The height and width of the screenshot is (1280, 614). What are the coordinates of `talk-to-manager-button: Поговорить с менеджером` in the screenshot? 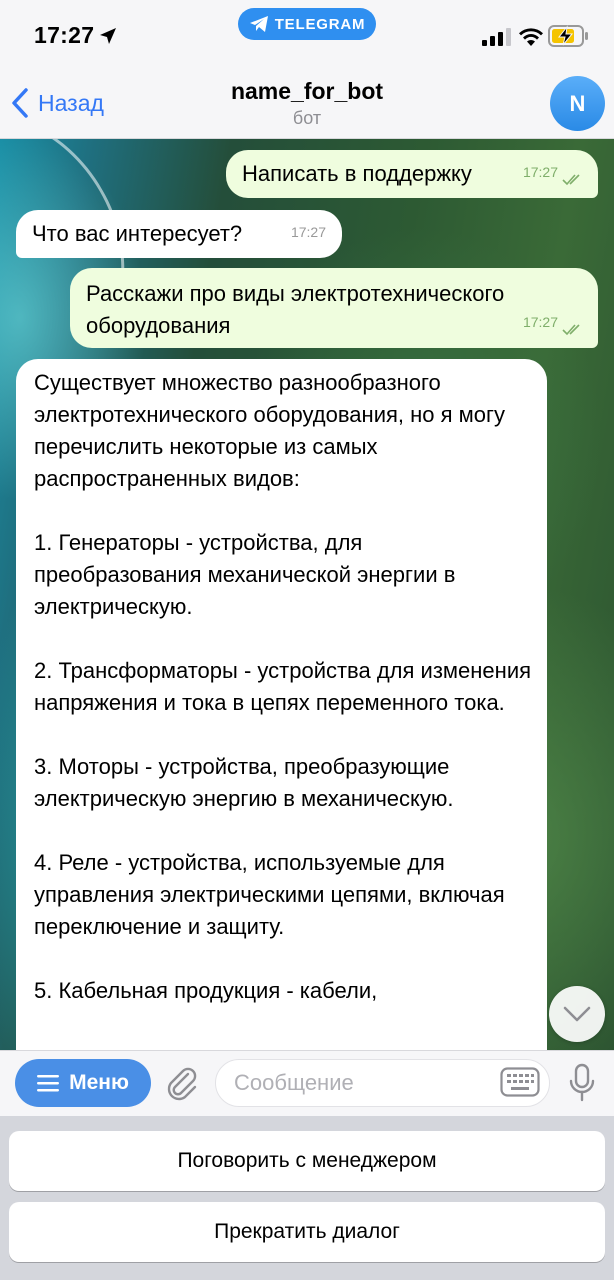 It's located at (307, 1161).